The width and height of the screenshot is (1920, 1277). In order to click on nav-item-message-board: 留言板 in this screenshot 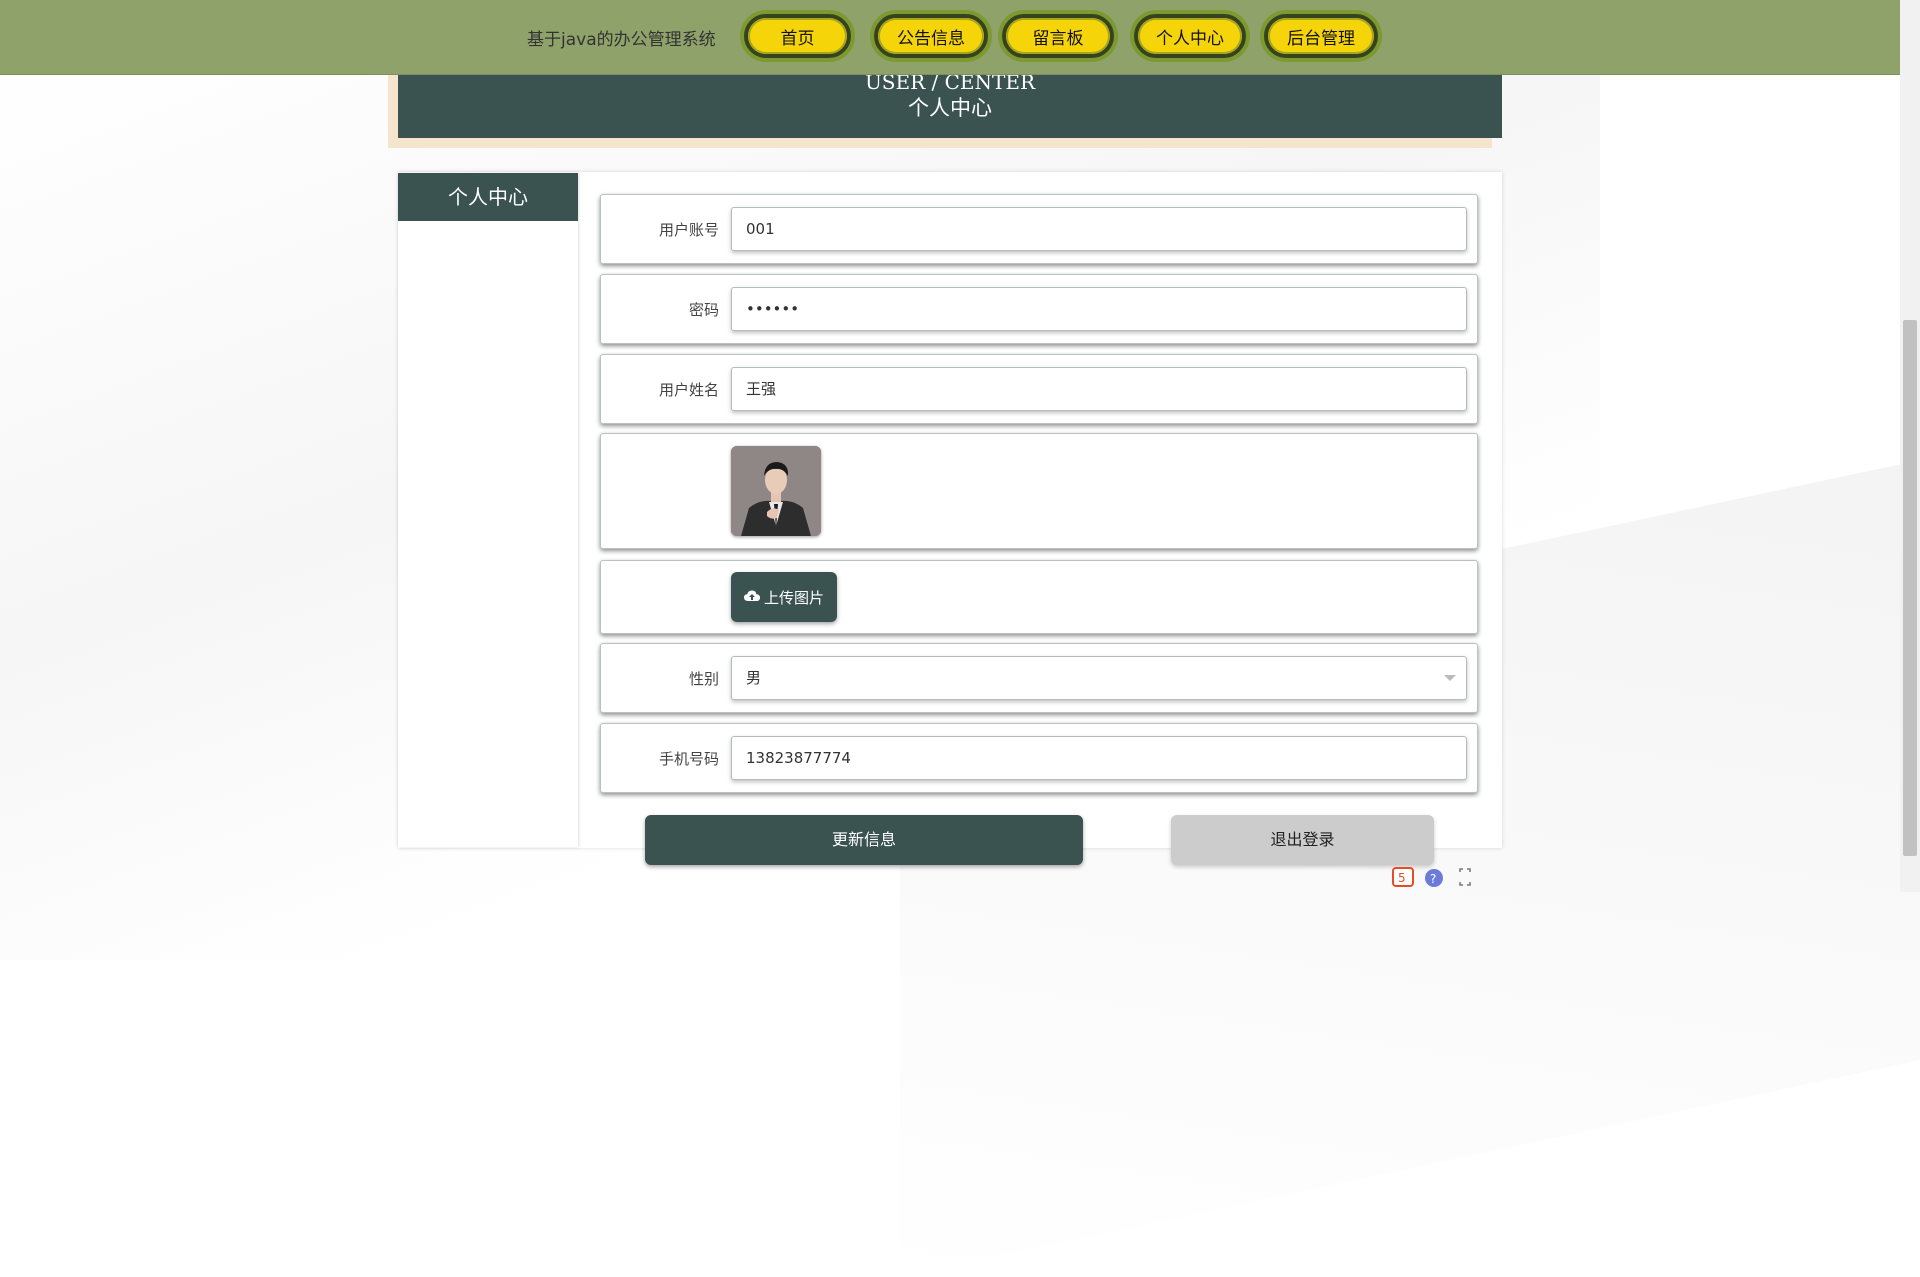, I will do `click(1058, 36)`.